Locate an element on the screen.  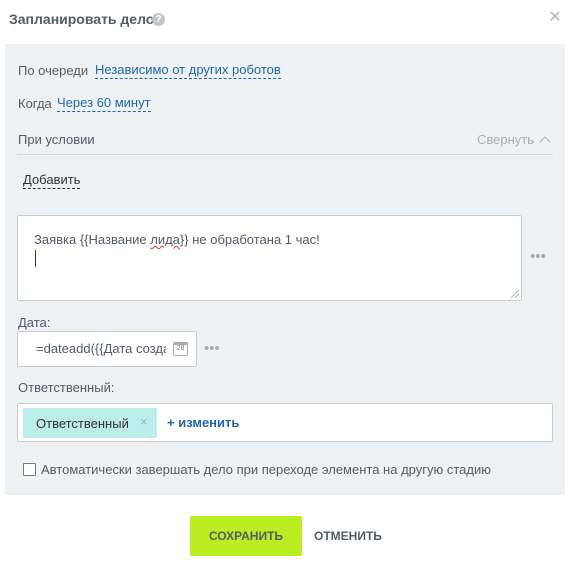
responsible-field: Ответственный × + изменить is located at coordinates (285, 422).